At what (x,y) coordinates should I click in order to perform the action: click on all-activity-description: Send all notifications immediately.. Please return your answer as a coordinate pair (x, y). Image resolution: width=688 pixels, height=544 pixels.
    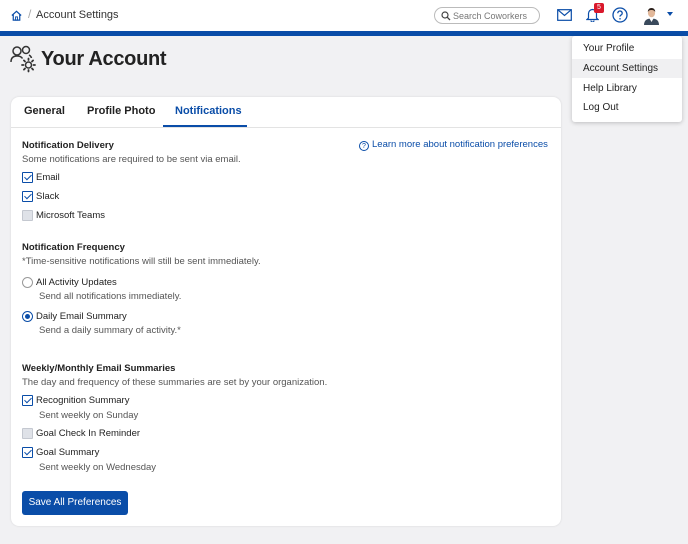
    Looking at the image, I should click on (110, 296).